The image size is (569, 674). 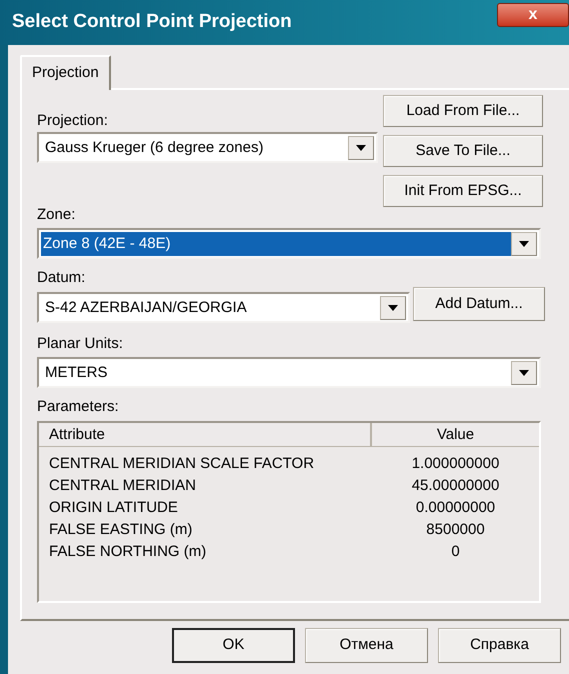 I want to click on dropdown: Zone 8 (42E - 48E), so click(x=289, y=243).